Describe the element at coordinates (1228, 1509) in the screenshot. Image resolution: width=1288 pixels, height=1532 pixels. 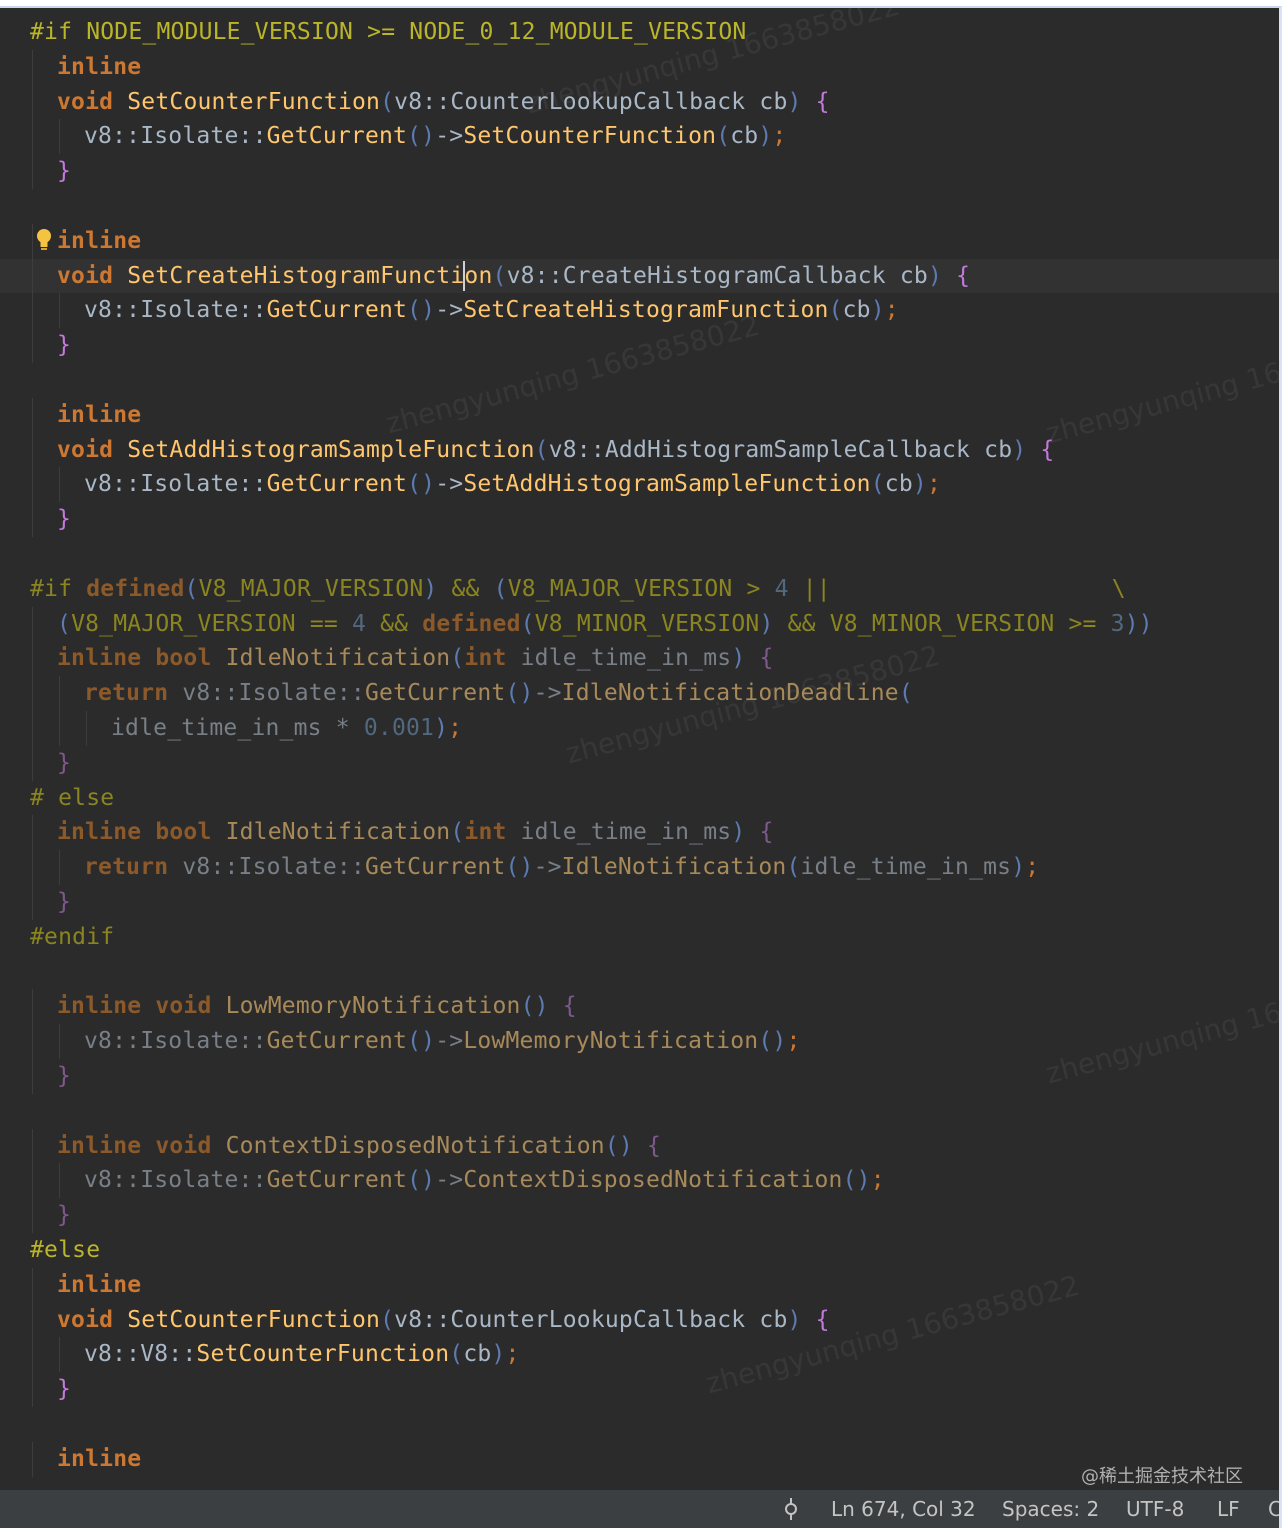
I see `line-ending-setting: LF` at that location.